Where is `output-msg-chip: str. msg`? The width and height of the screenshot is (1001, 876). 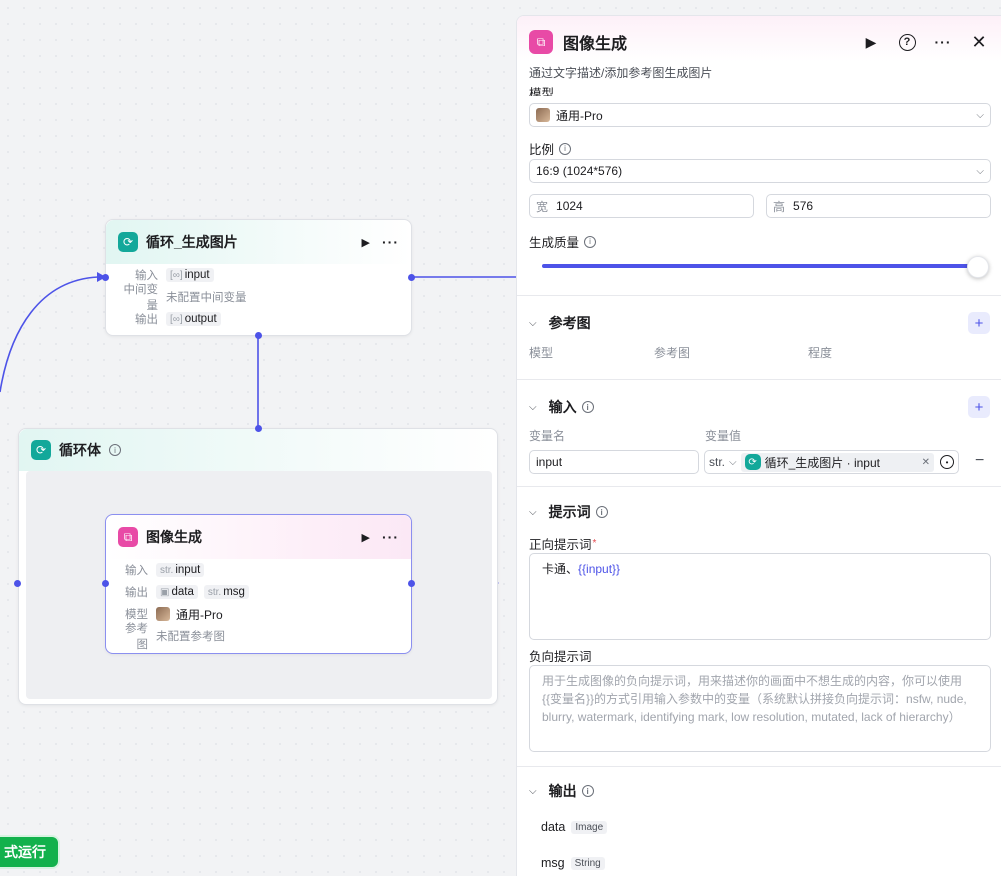 output-msg-chip: str. msg is located at coordinates (226, 592).